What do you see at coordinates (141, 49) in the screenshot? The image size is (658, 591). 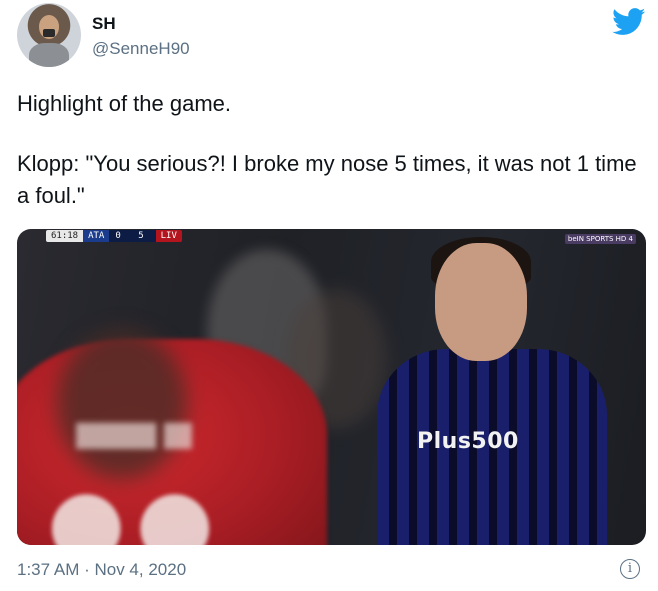 I see `user-handle: @SenneH90` at bounding box center [141, 49].